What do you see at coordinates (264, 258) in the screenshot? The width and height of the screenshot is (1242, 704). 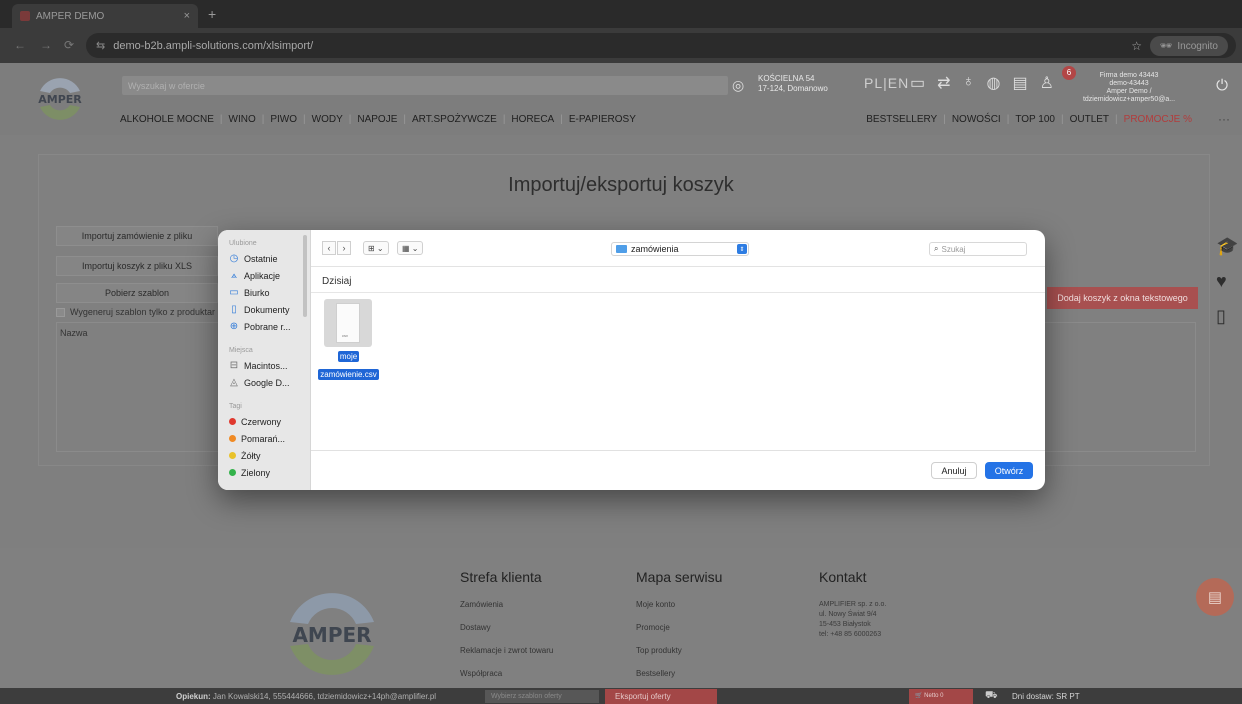 I see `sidebar-item-ostatnie: ◷ Ostatnie` at bounding box center [264, 258].